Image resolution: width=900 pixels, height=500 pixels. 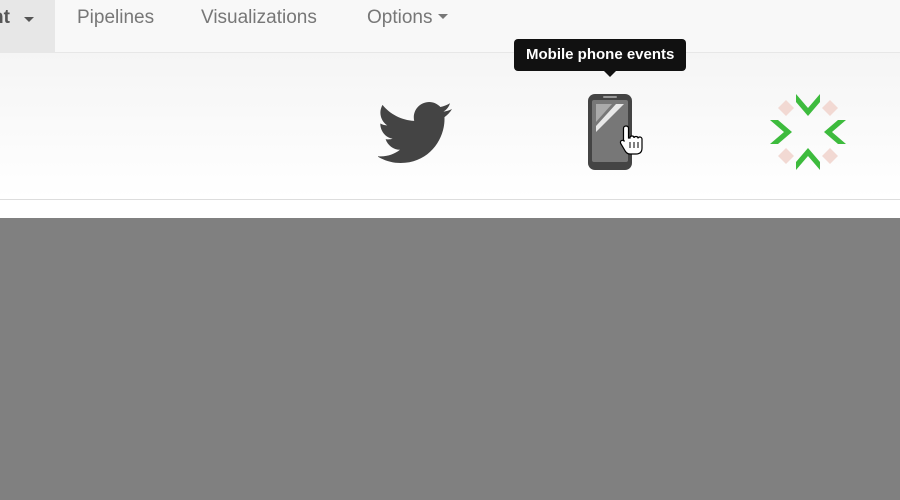 What do you see at coordinates (116, 17) in the screenshot?
I see `nav-item-label: Pipelines` at bounding box center [116, 17].